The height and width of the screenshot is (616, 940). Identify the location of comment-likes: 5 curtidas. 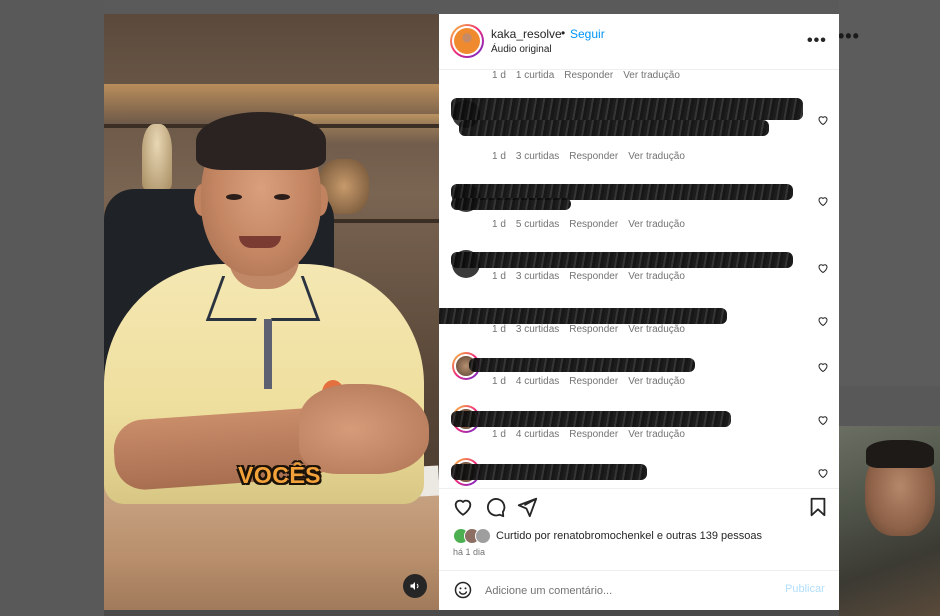
(537, 224).